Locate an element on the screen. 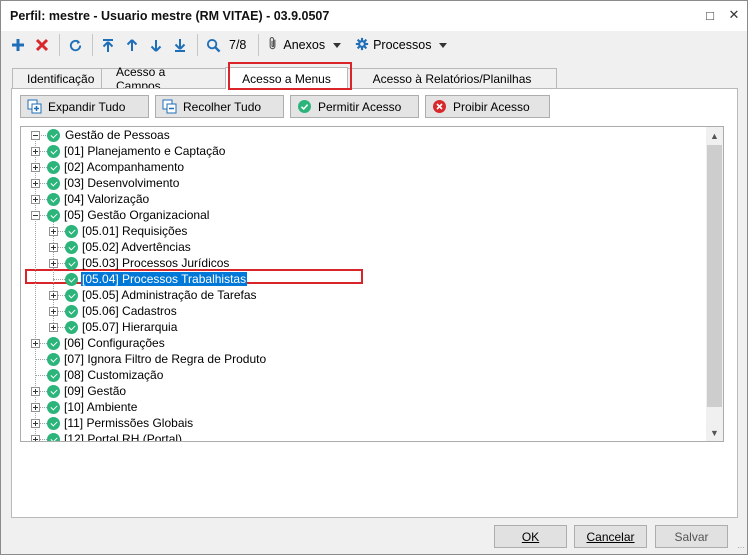 This screenshot has width=748, height=555. deny-access-button: Proibir Acesso is located at coordinates (487, 106).